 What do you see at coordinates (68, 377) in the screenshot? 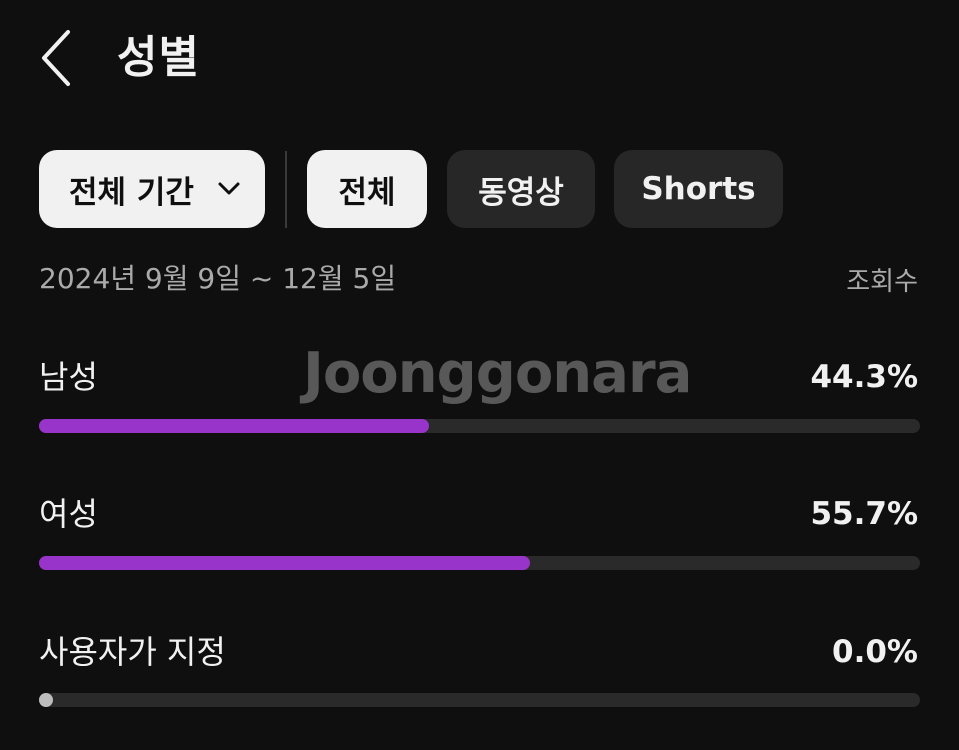
I see `row-label-male: 남성` at bounding box center [68, 377].